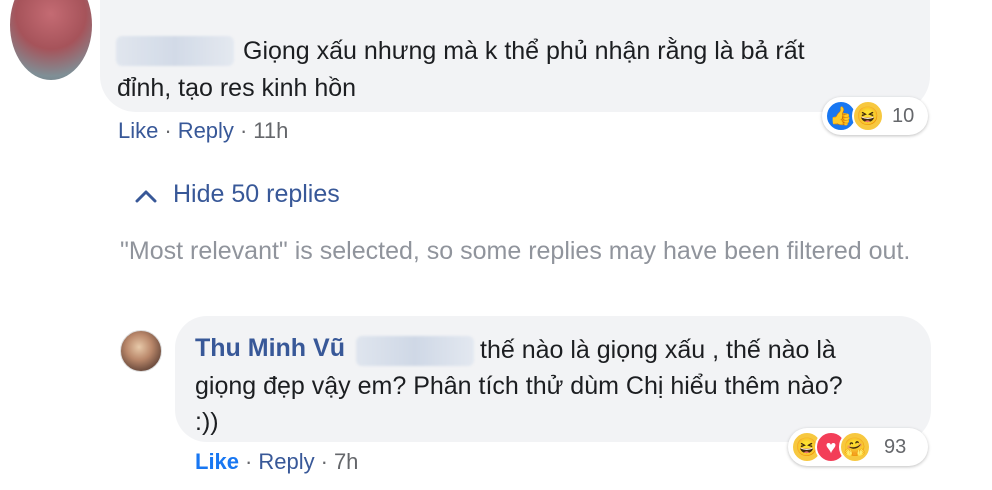 The height and width of the screenshot is (490, 992). Describe the element at coordinates (270, 130) in the screenshot. I see `comment-timestamp: 11h` at that location.